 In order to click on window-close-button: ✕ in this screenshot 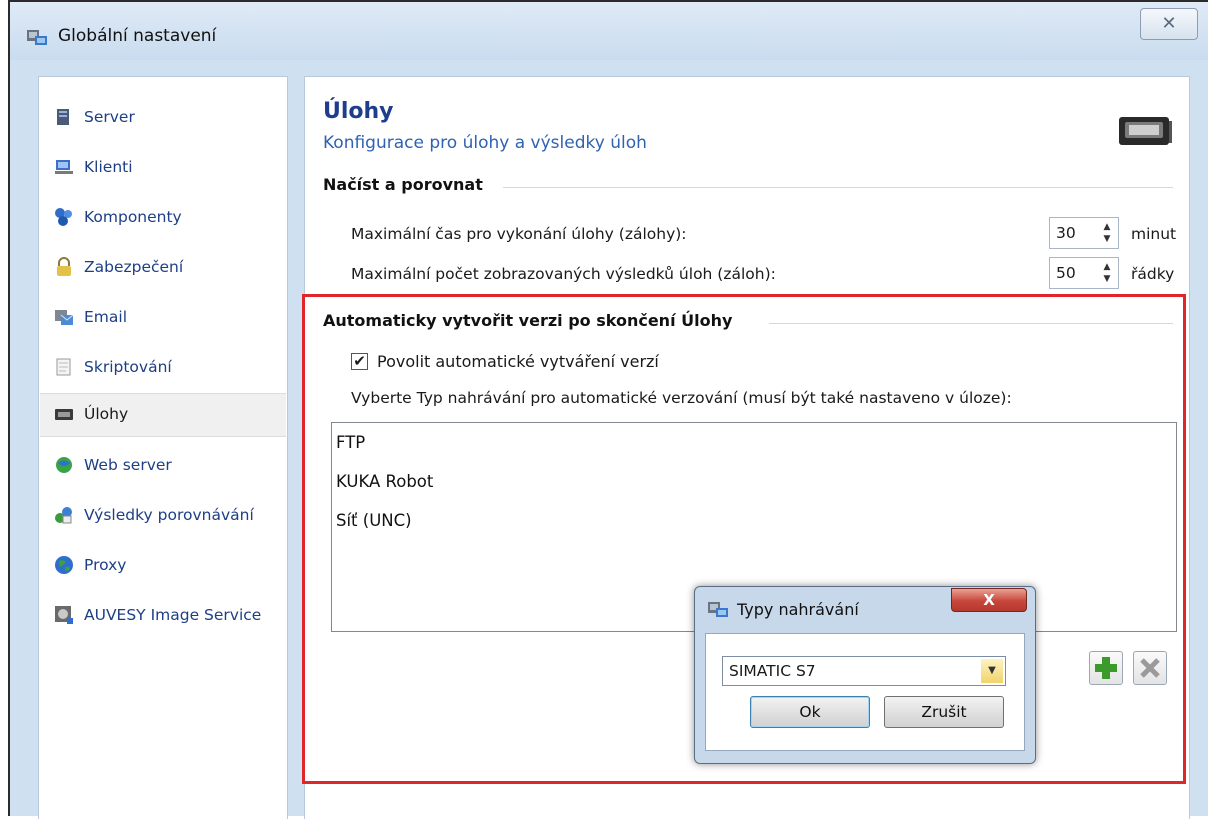, I will do `click(1169, 24)`.